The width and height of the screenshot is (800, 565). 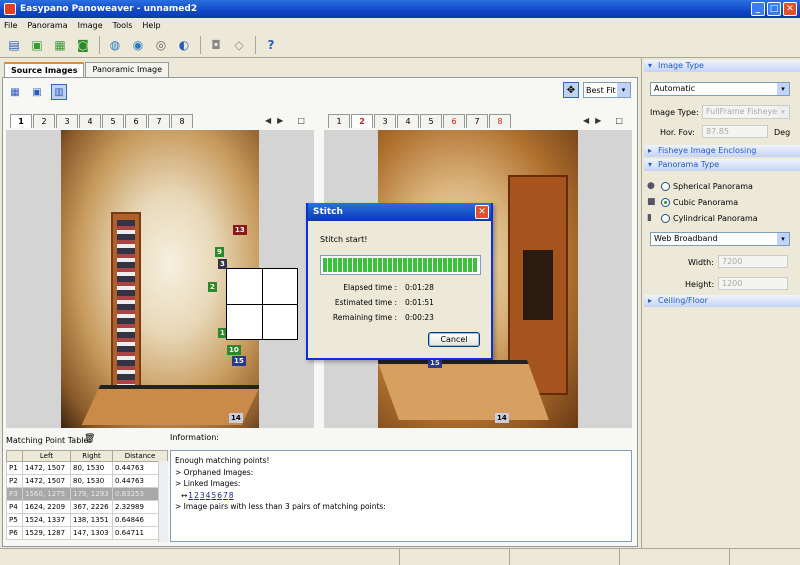 I want to click on new-project-icon: ▤, so click(x=14, y=45).